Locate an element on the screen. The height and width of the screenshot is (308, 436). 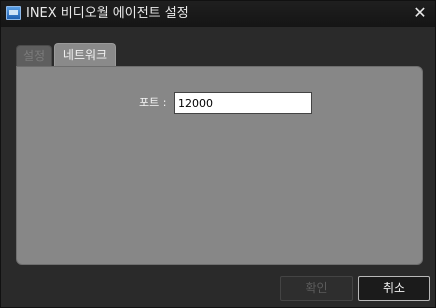
close-icon: ✕ is located at coordinates (420, 13).